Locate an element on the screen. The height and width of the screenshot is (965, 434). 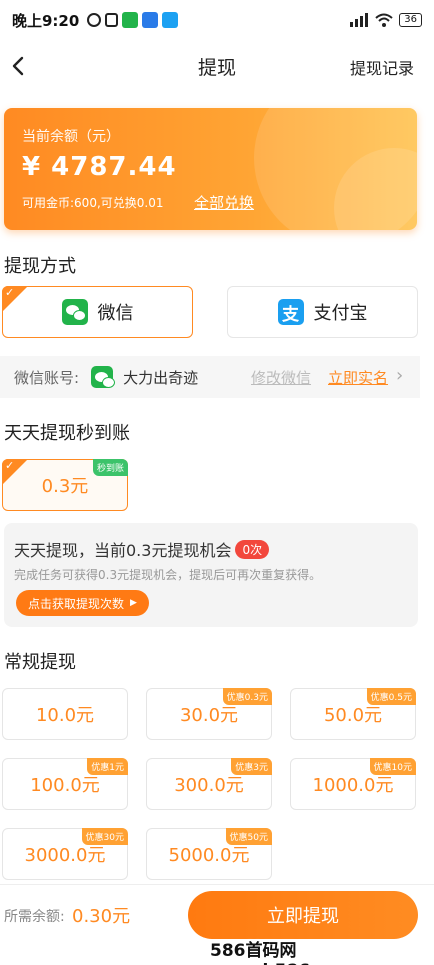
cloud-notify-icon is located at coordinates (170, 20).